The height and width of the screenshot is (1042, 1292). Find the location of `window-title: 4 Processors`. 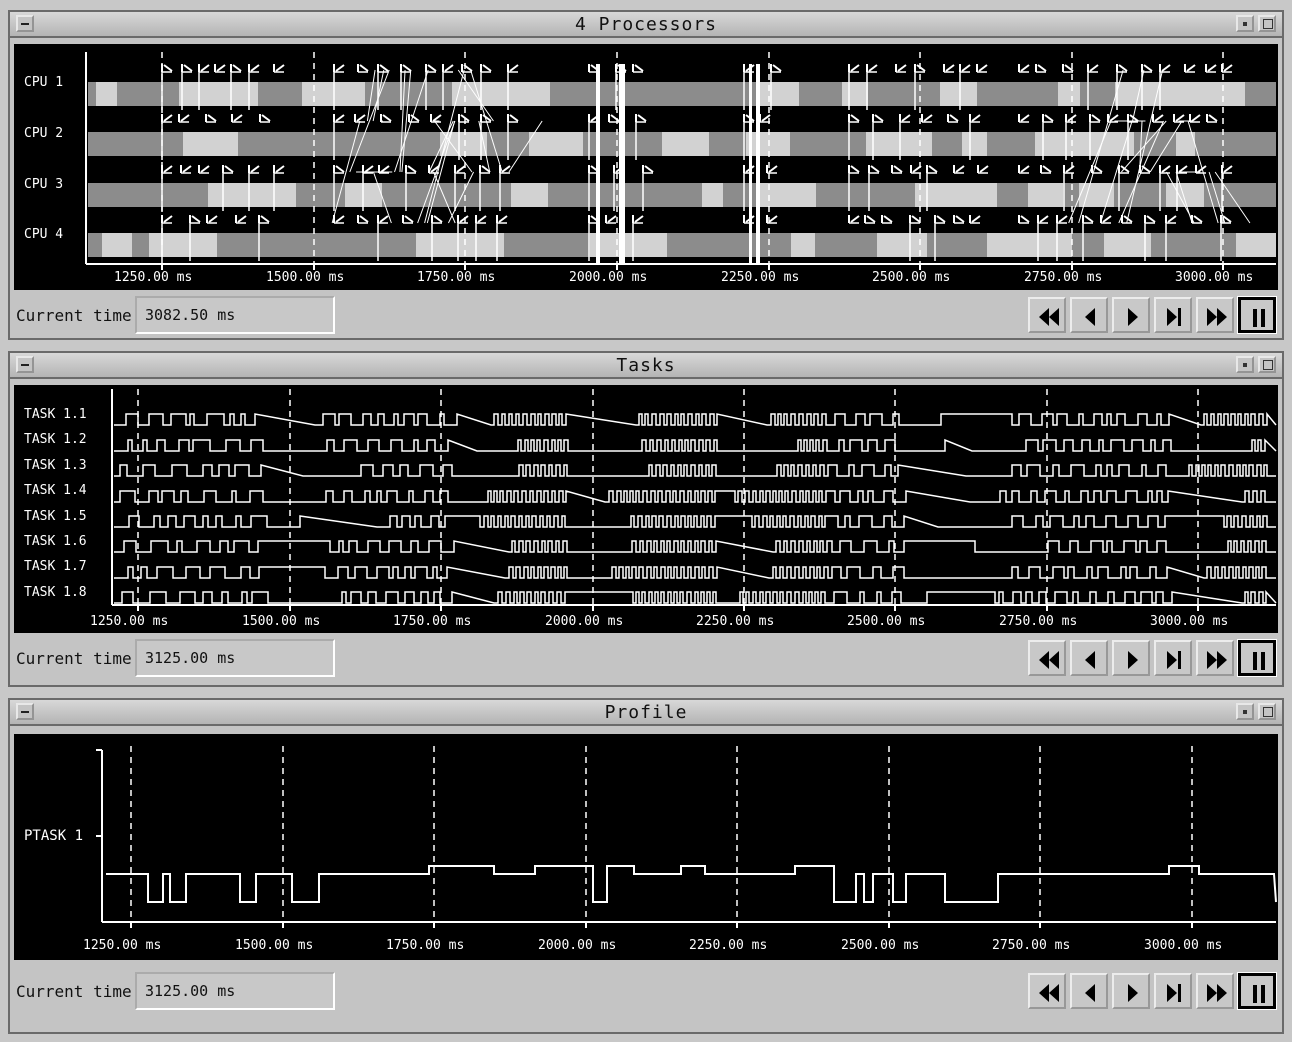

window-title: 4 Processors is located at coordinates (646, 24).